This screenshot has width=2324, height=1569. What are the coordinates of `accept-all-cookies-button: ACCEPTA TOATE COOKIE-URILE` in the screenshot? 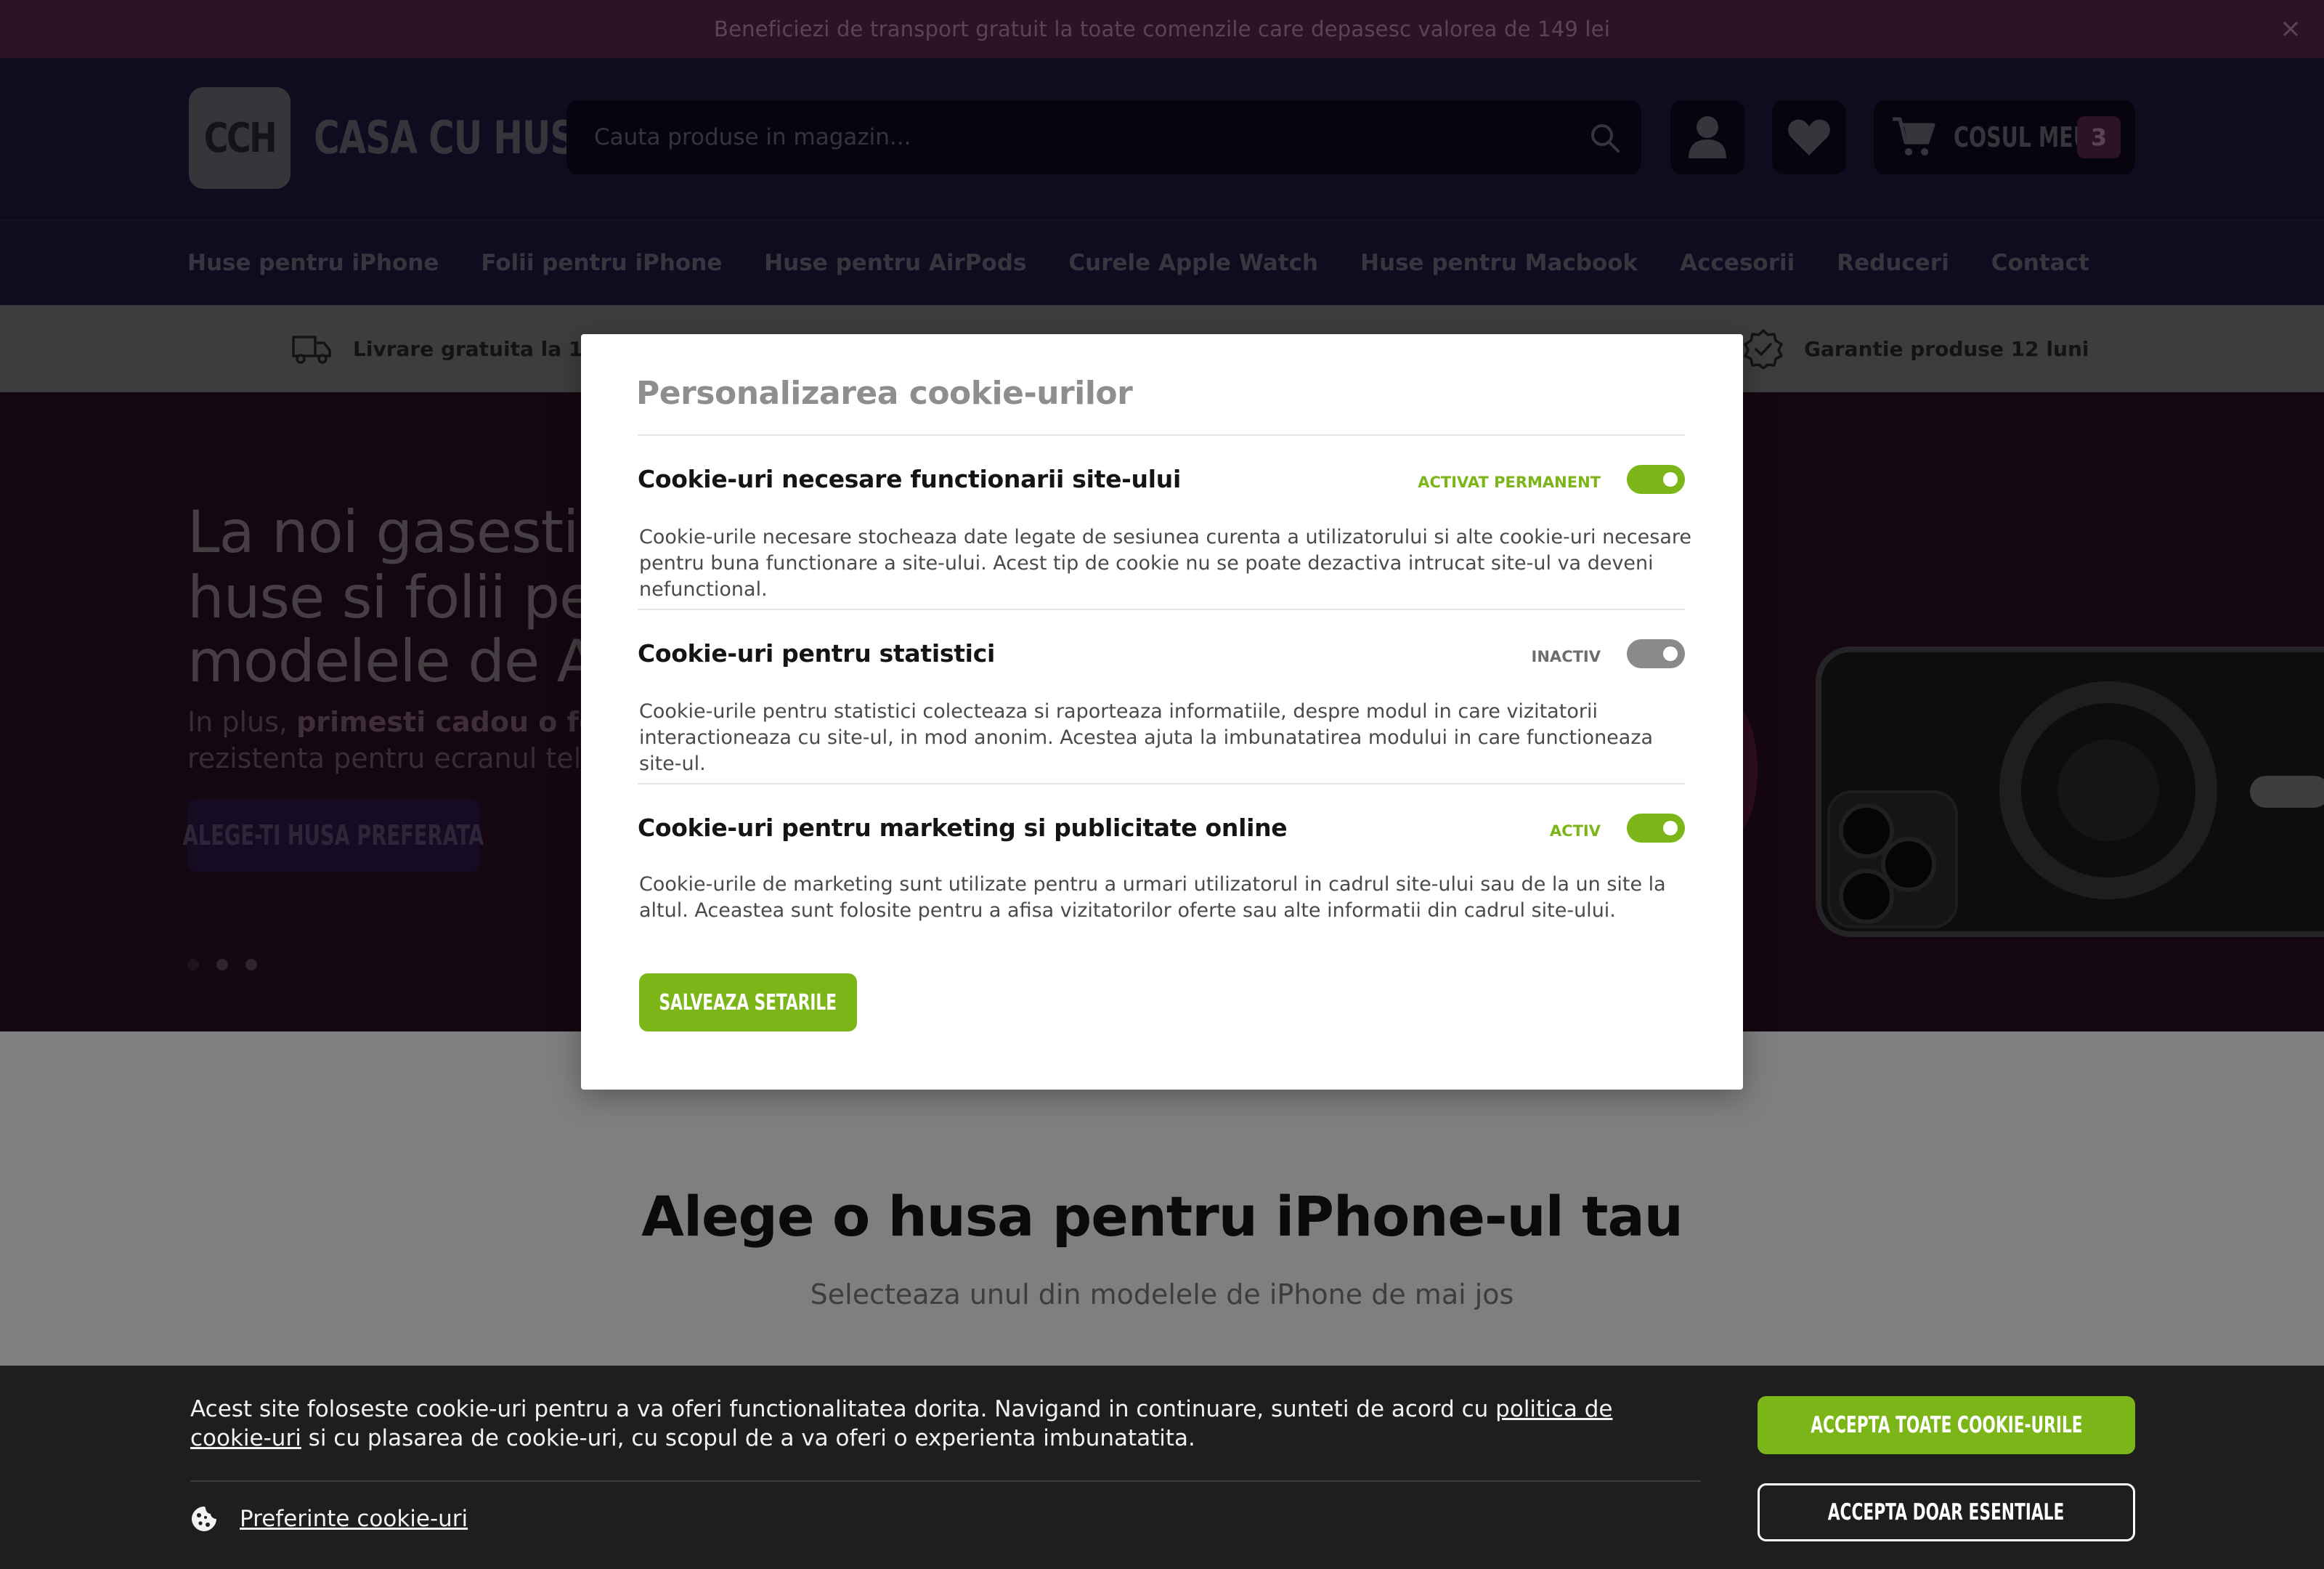 It's located at (1946, 1425).